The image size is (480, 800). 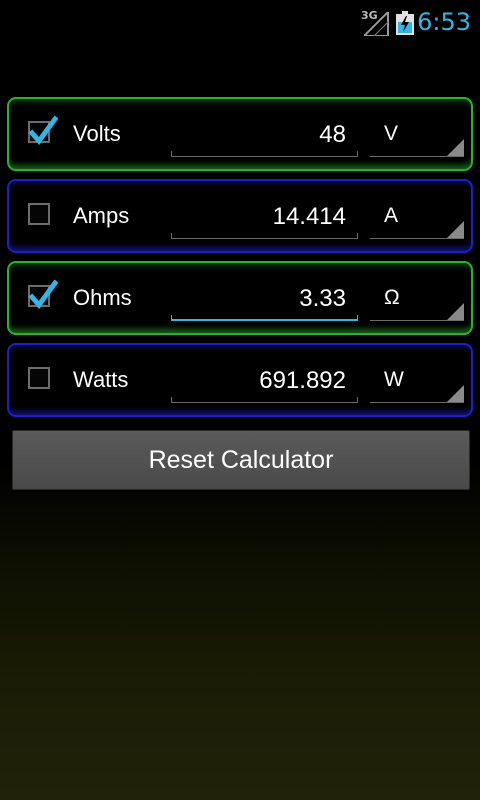 I want to click on amps-value: 14.414, so click(x=309, y=216).